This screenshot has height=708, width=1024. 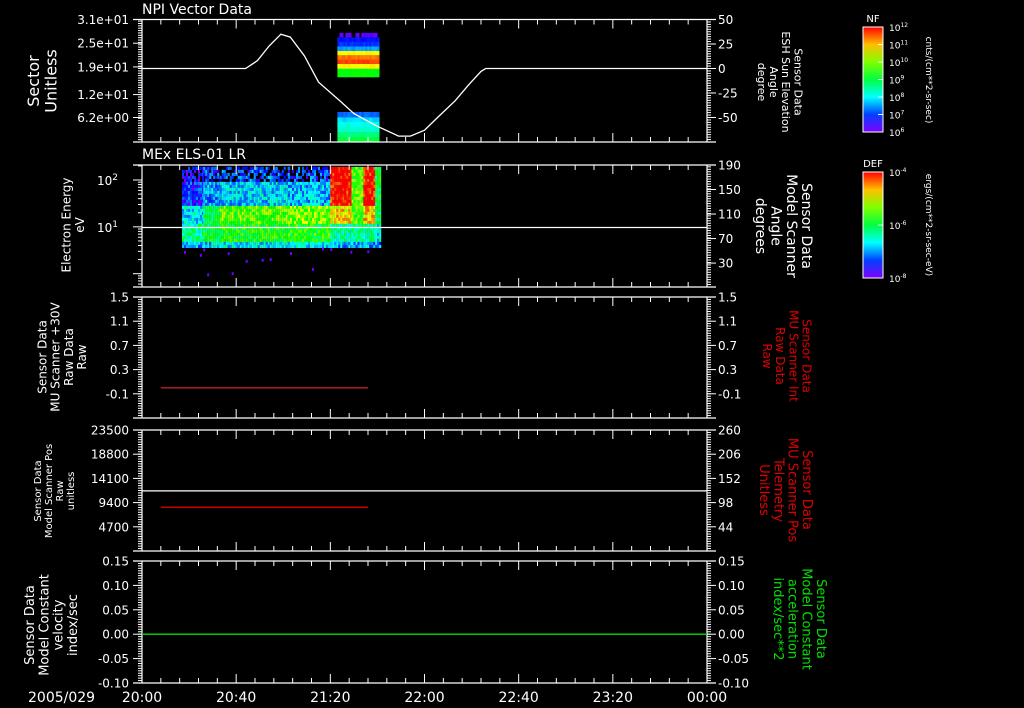 I want to click on y-tick-label-right: 98, so click(x=725, y=503).